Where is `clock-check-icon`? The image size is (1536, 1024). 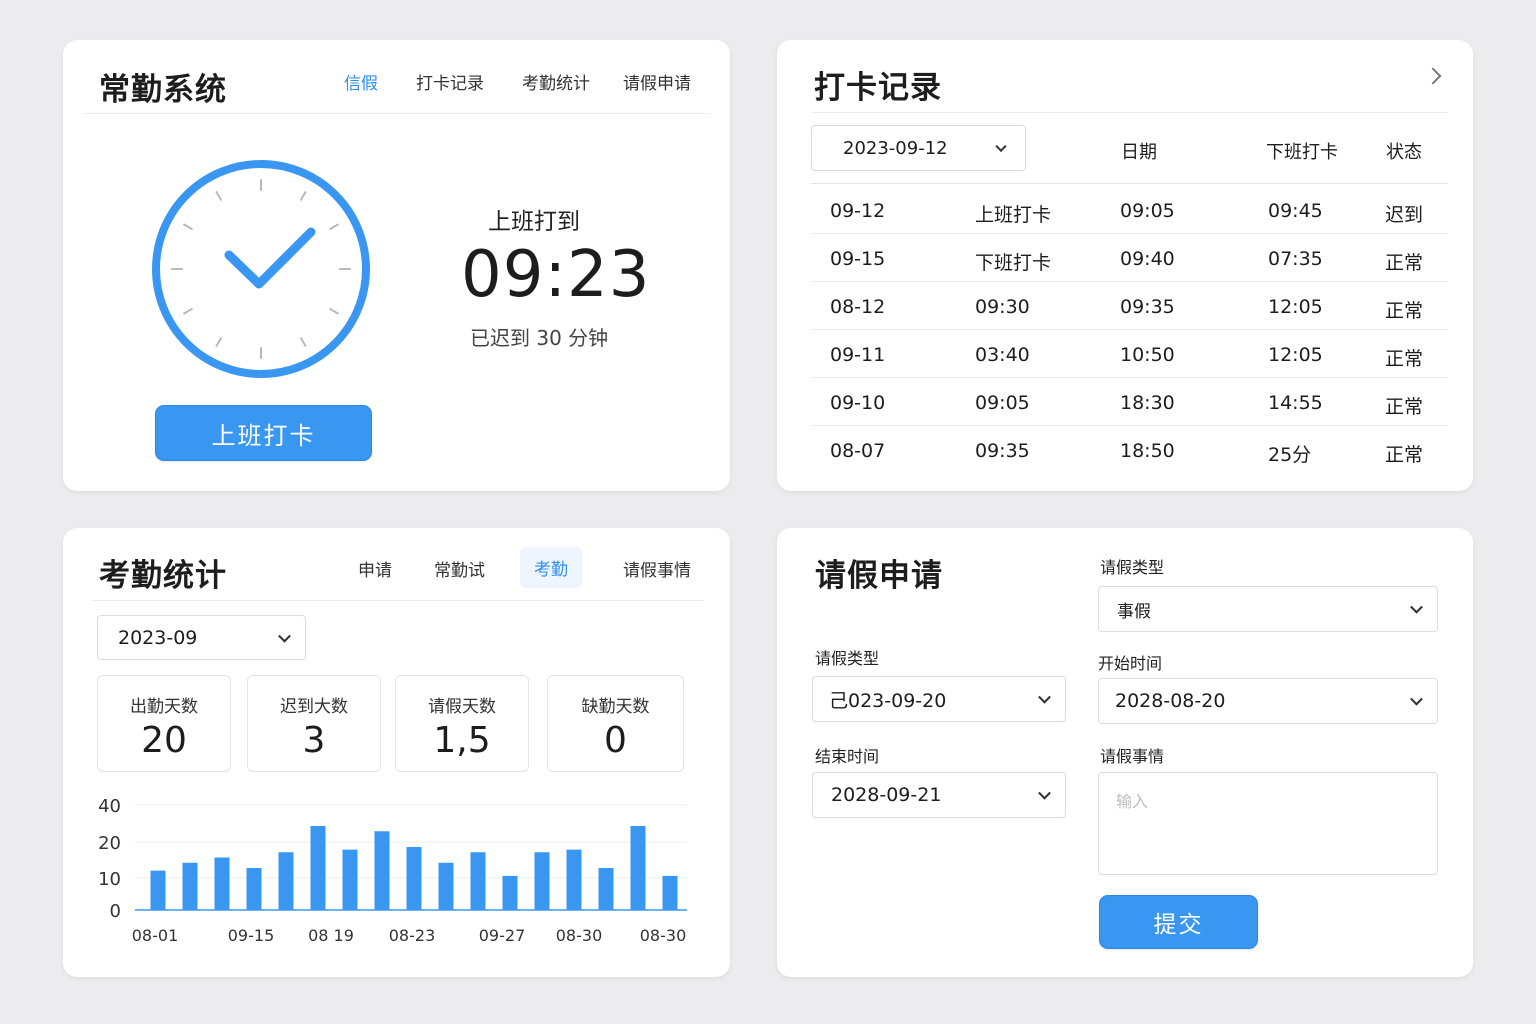 clock-check-icon is located at coordinates (261, 269).